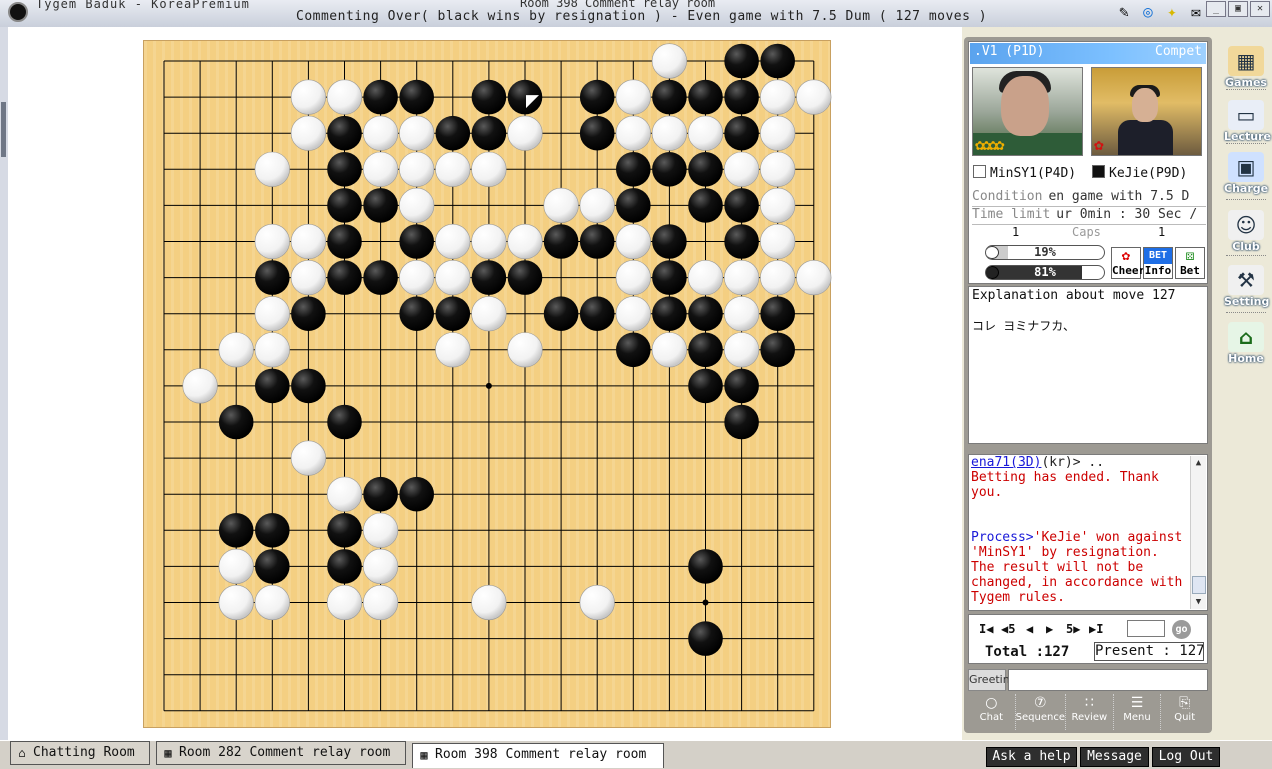 This screenshot has height=769, width=1272. What do you see at coordinates (1146, 628) in the screenshot?
I see `move-number-input` at bounding box center [1146, 628].